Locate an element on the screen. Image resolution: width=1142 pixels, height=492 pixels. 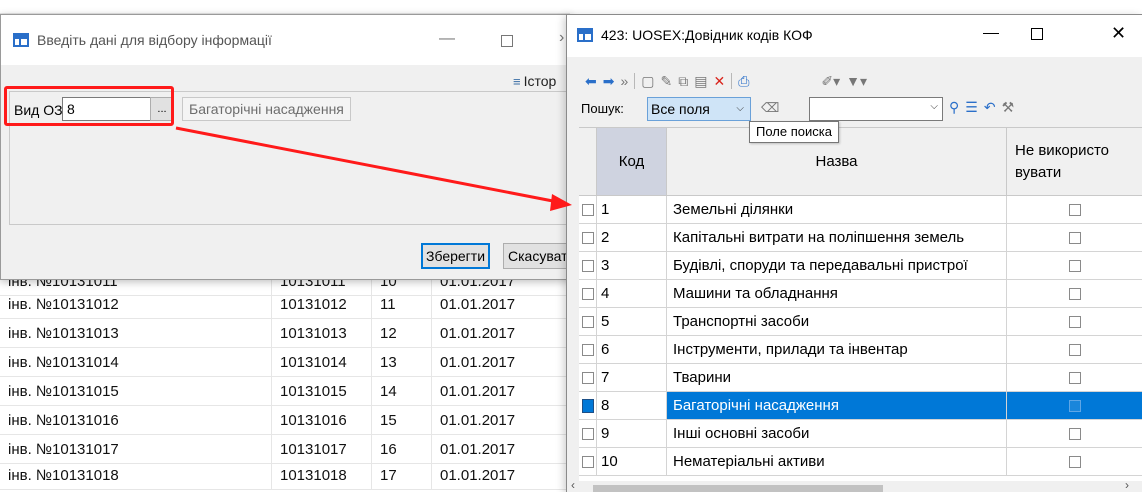
eraser-icon: ⌫ is located at coordinates (770, 108).